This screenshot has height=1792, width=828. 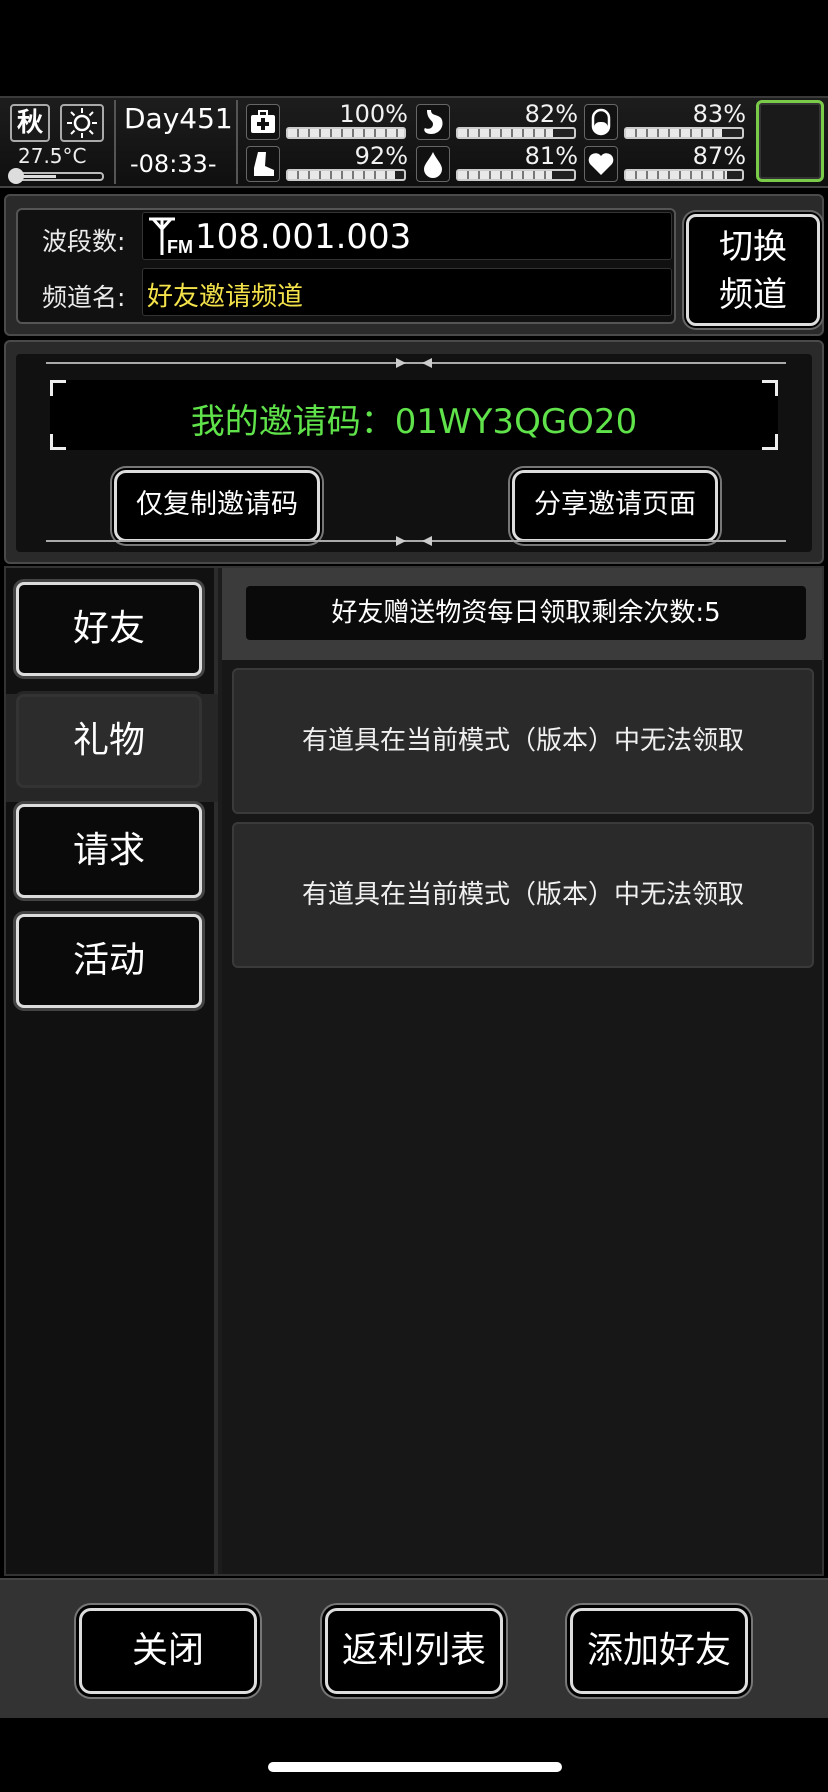 What do you see at coordinates (346, 175) in the screenshot?
I see `stamina-bar` at bounding box center [346, 175].